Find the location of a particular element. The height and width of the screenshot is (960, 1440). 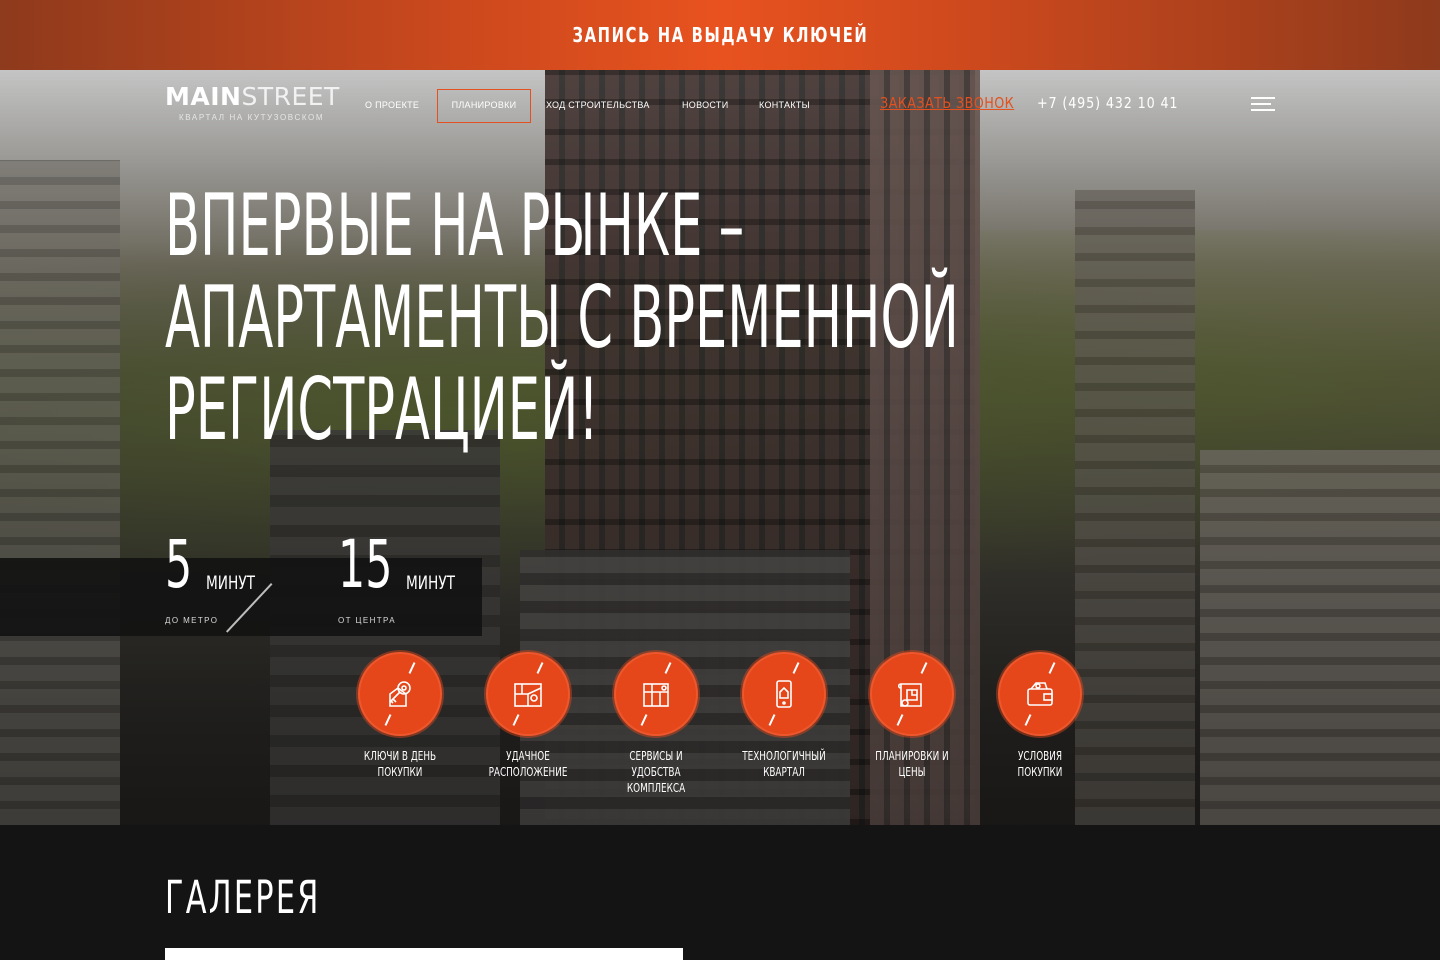

keys-icon is located at coordinates (400, 694).